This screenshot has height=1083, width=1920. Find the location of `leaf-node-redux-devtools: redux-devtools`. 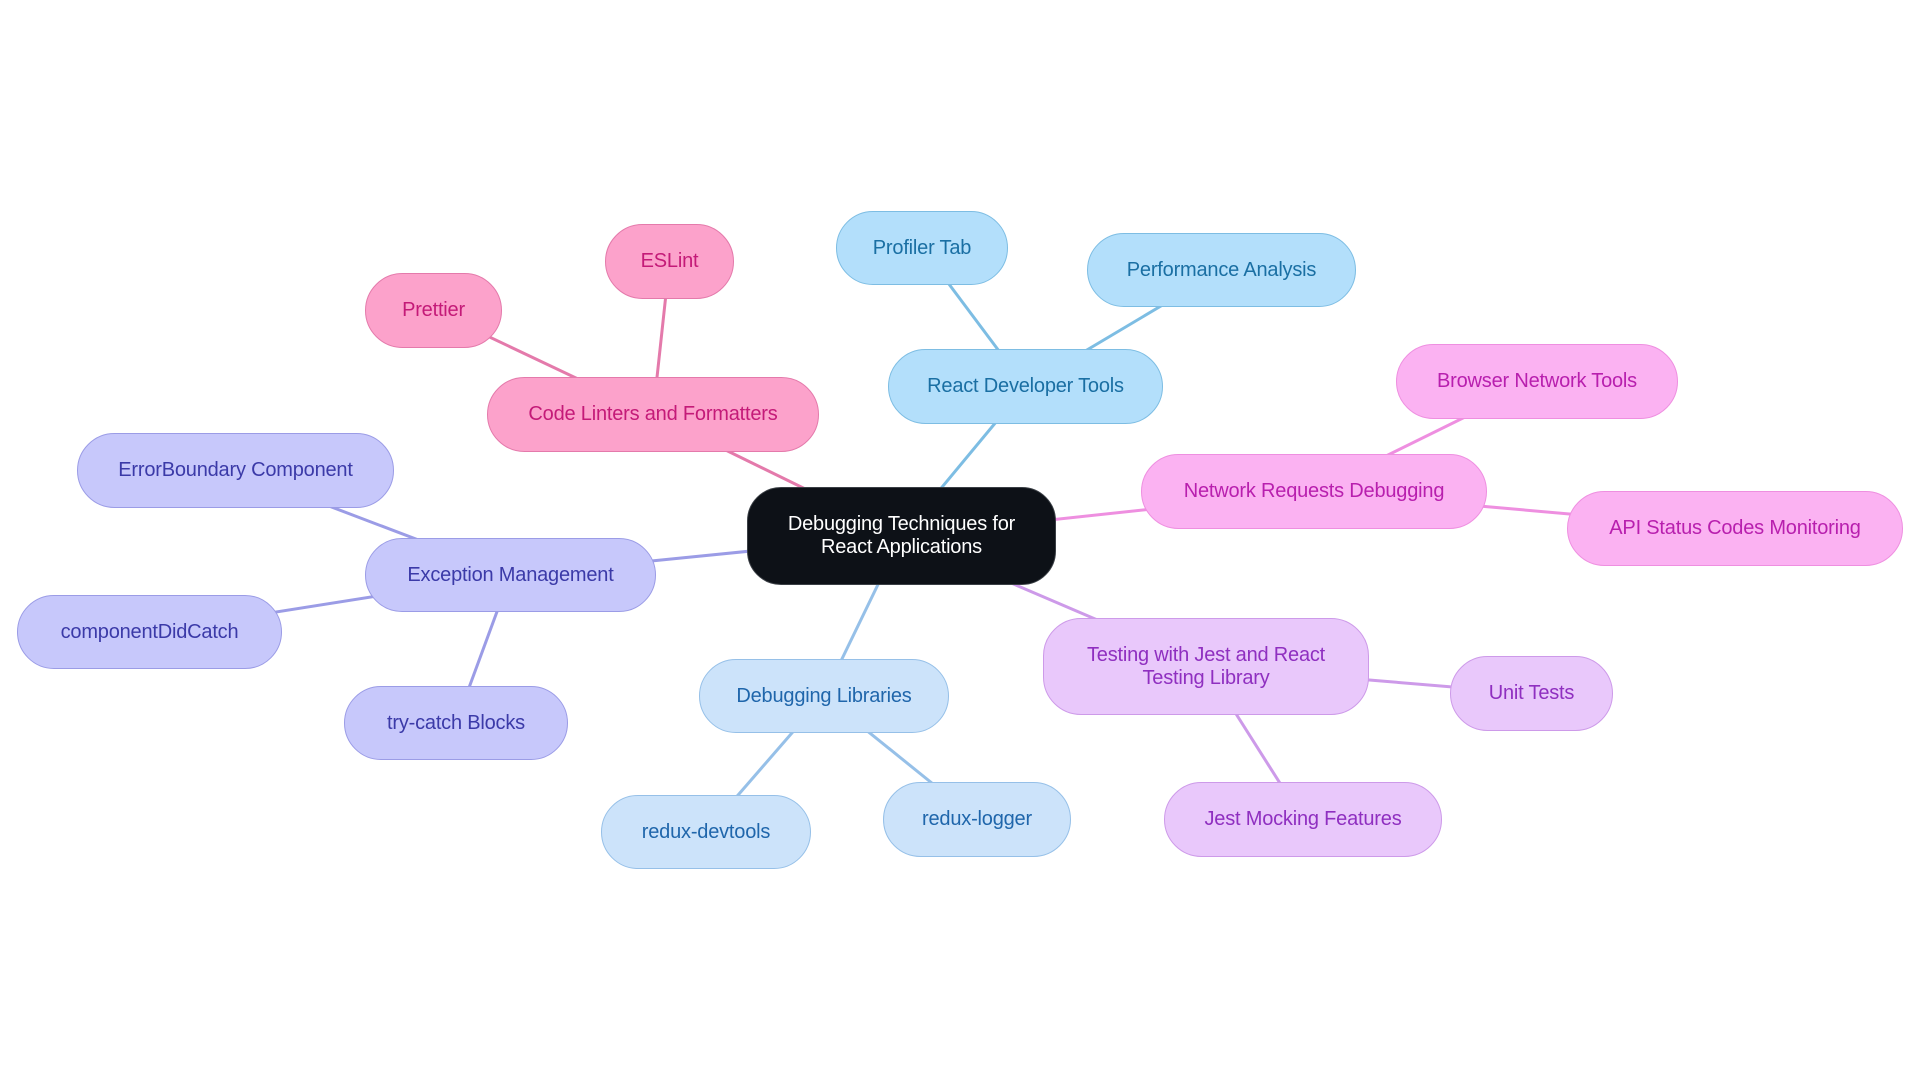

leaf-node-redux-devtools: redux-devtools is located at coordinates (706, 832).